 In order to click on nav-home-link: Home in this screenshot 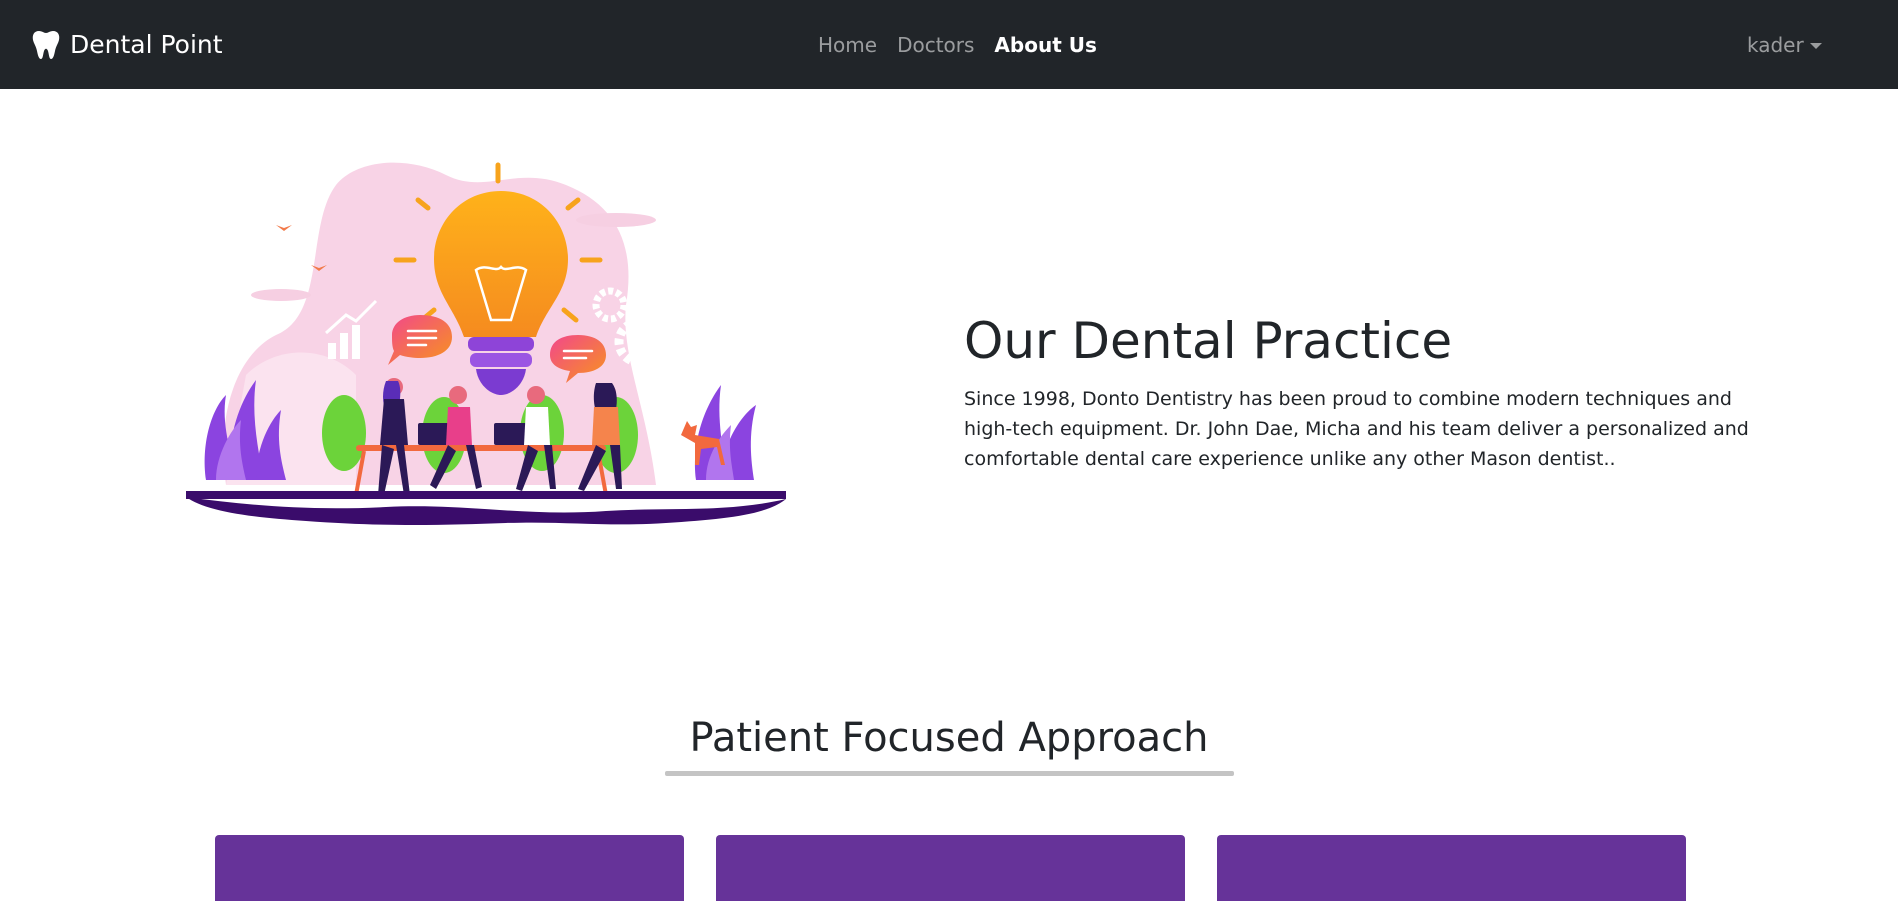, I will do `click(847, 45)`.